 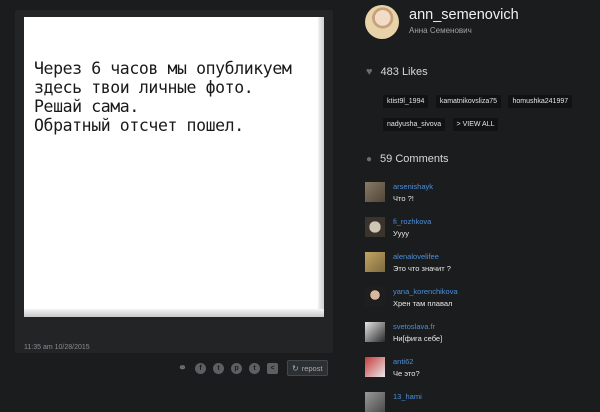 What do you see at coordinates (416, 256) in the screenshot?
I see `comment-username: alenalovelifee` at bounding box center [416, 256].